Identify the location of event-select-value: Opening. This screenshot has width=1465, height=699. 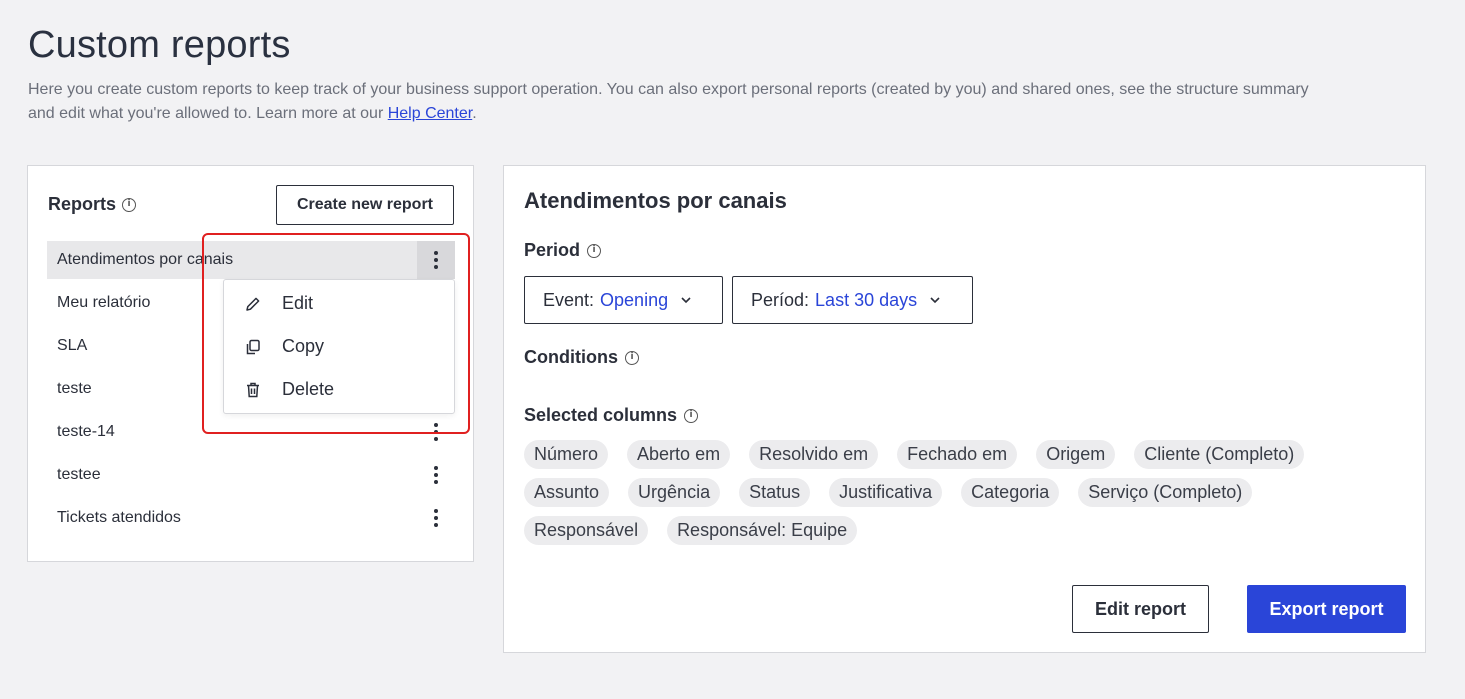
(634, 299).